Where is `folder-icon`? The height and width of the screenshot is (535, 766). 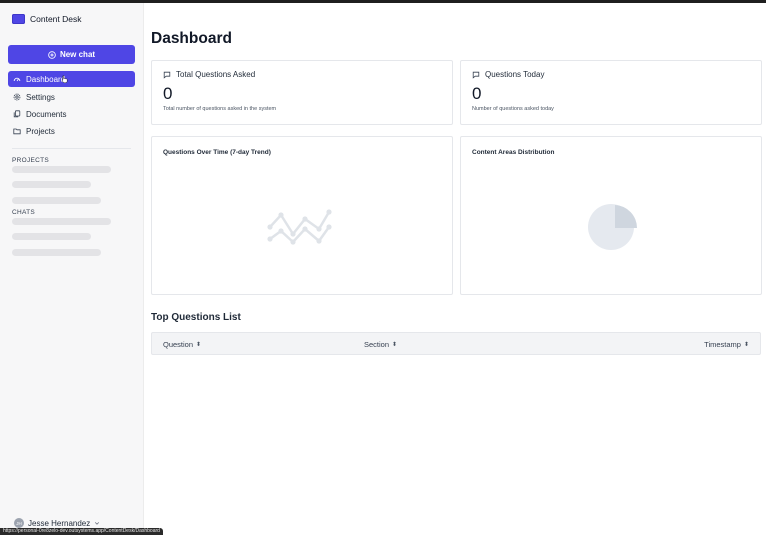 folder-icon is located at coordinates (17, 131).